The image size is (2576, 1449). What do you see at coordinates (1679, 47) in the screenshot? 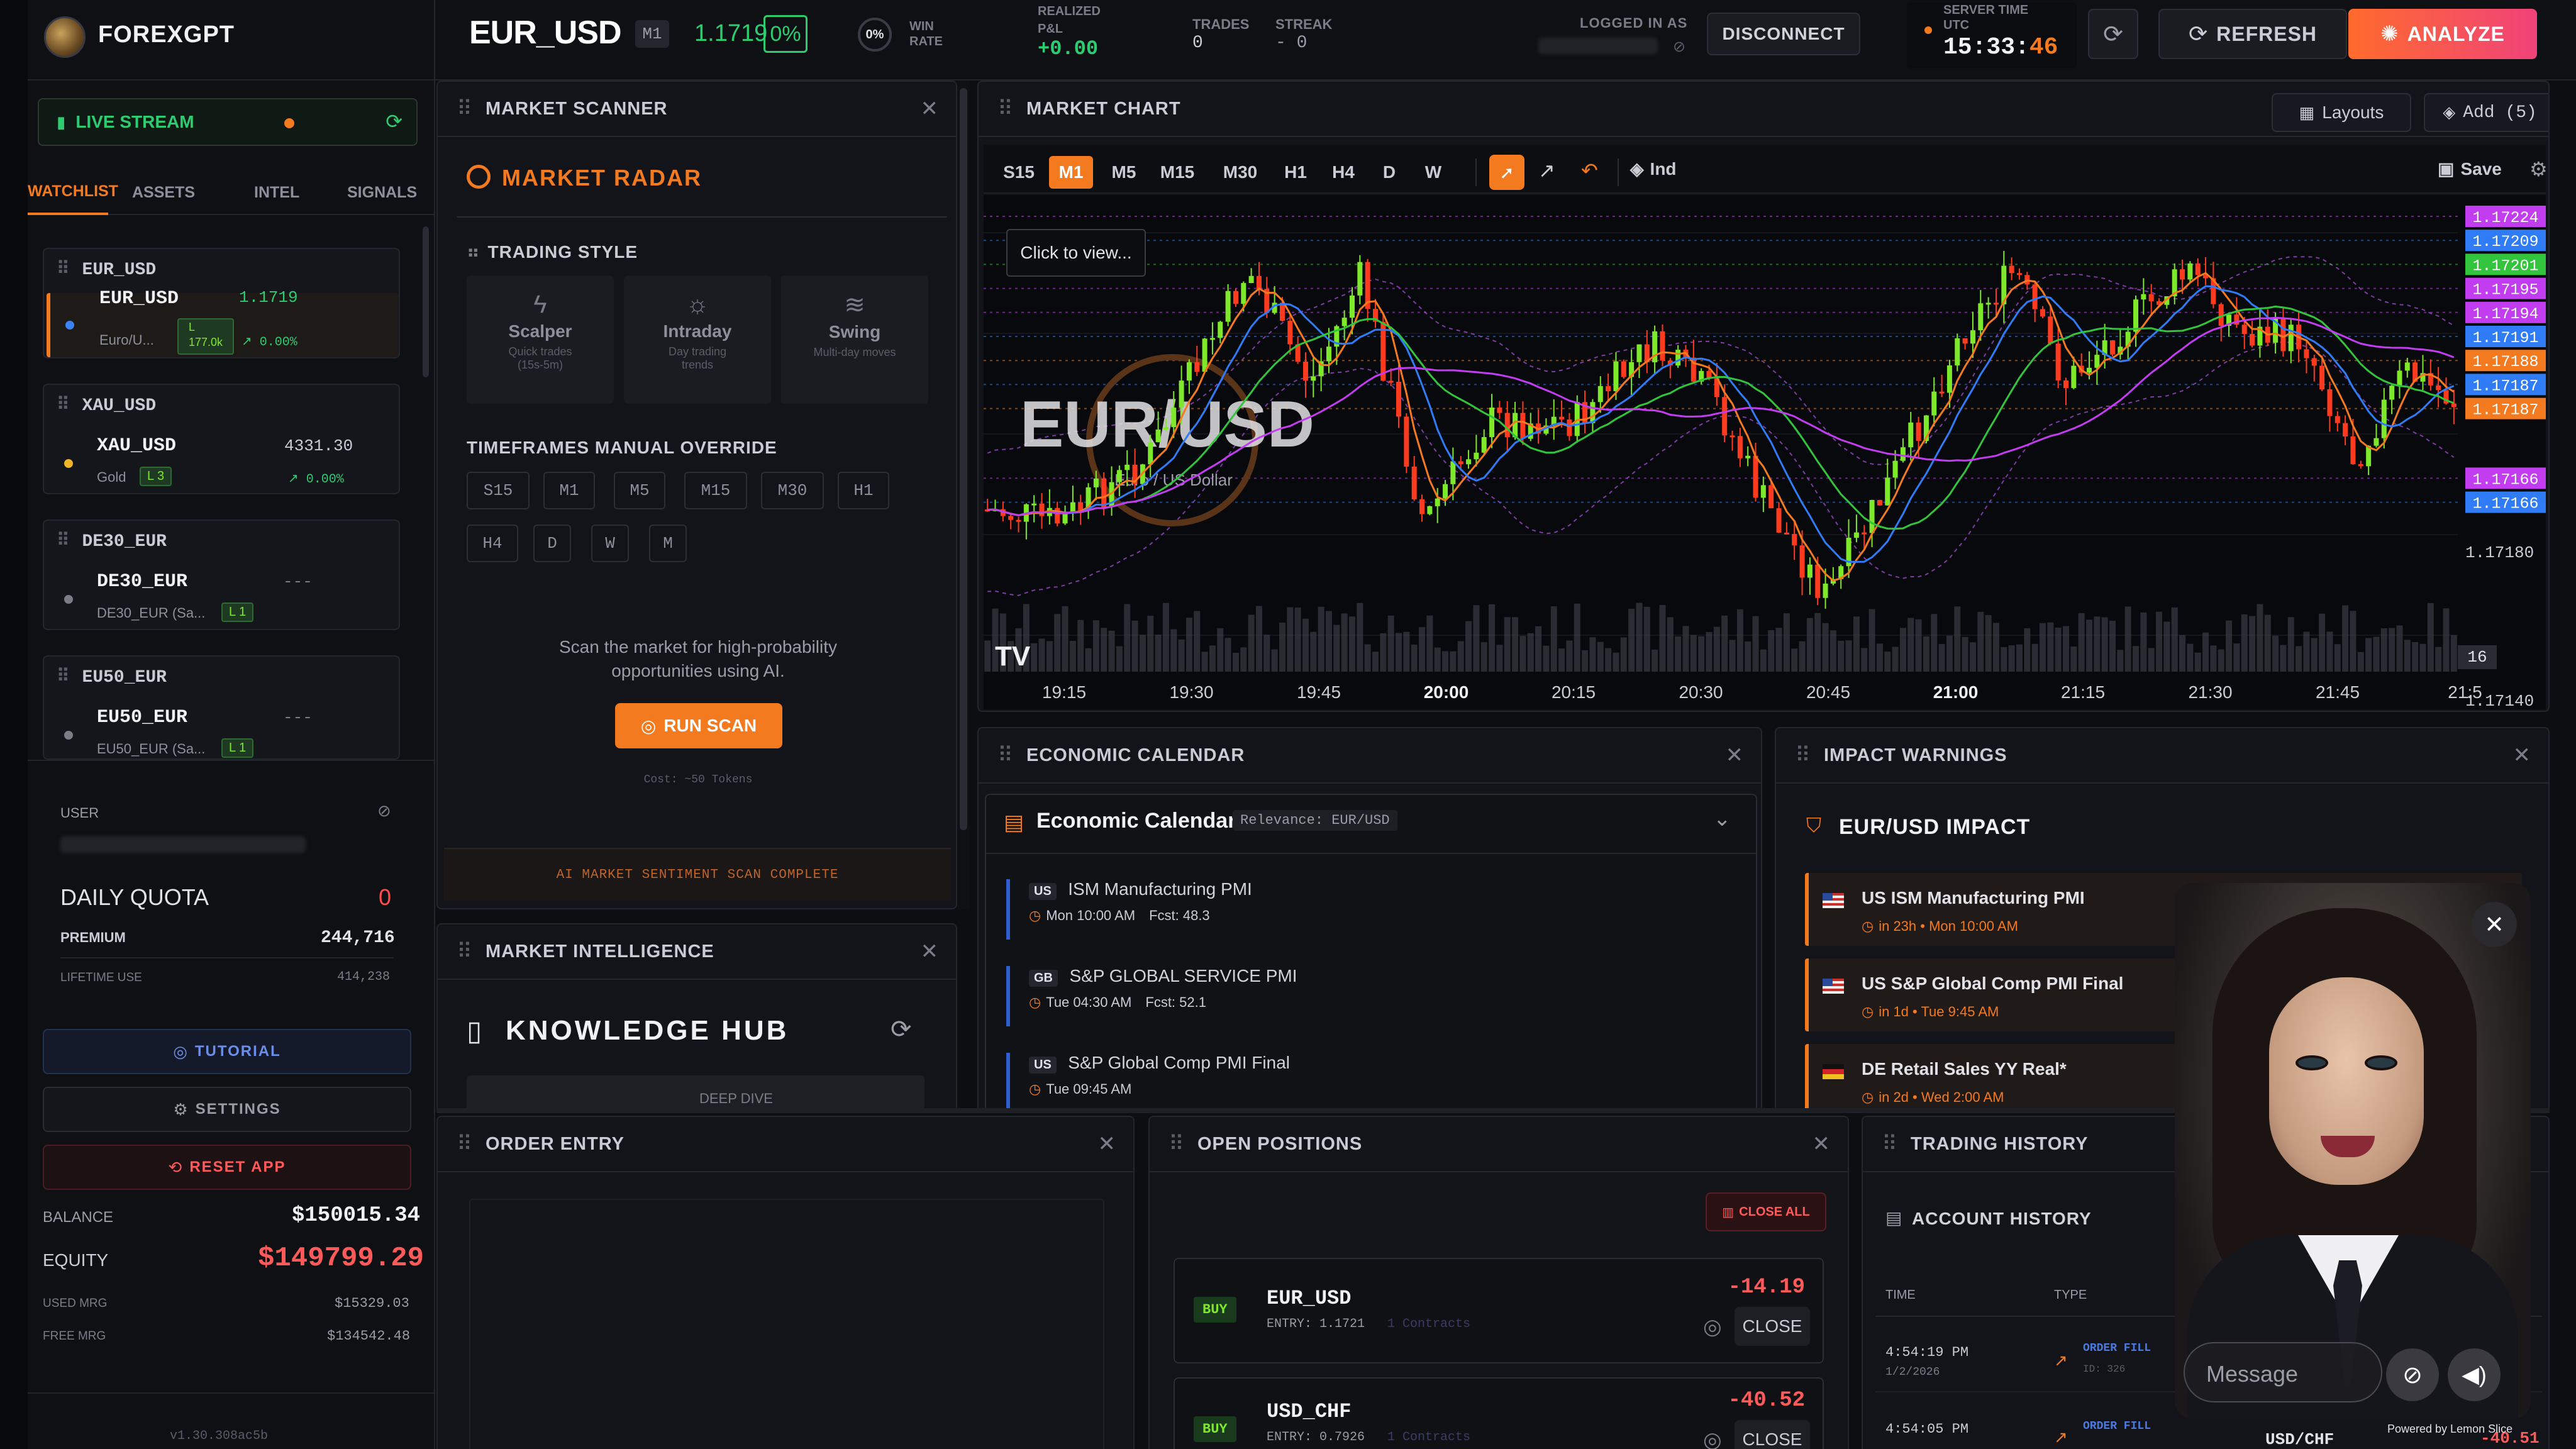
I see `hide-user-icon: ⊘` at bounding box center [1679, 47].